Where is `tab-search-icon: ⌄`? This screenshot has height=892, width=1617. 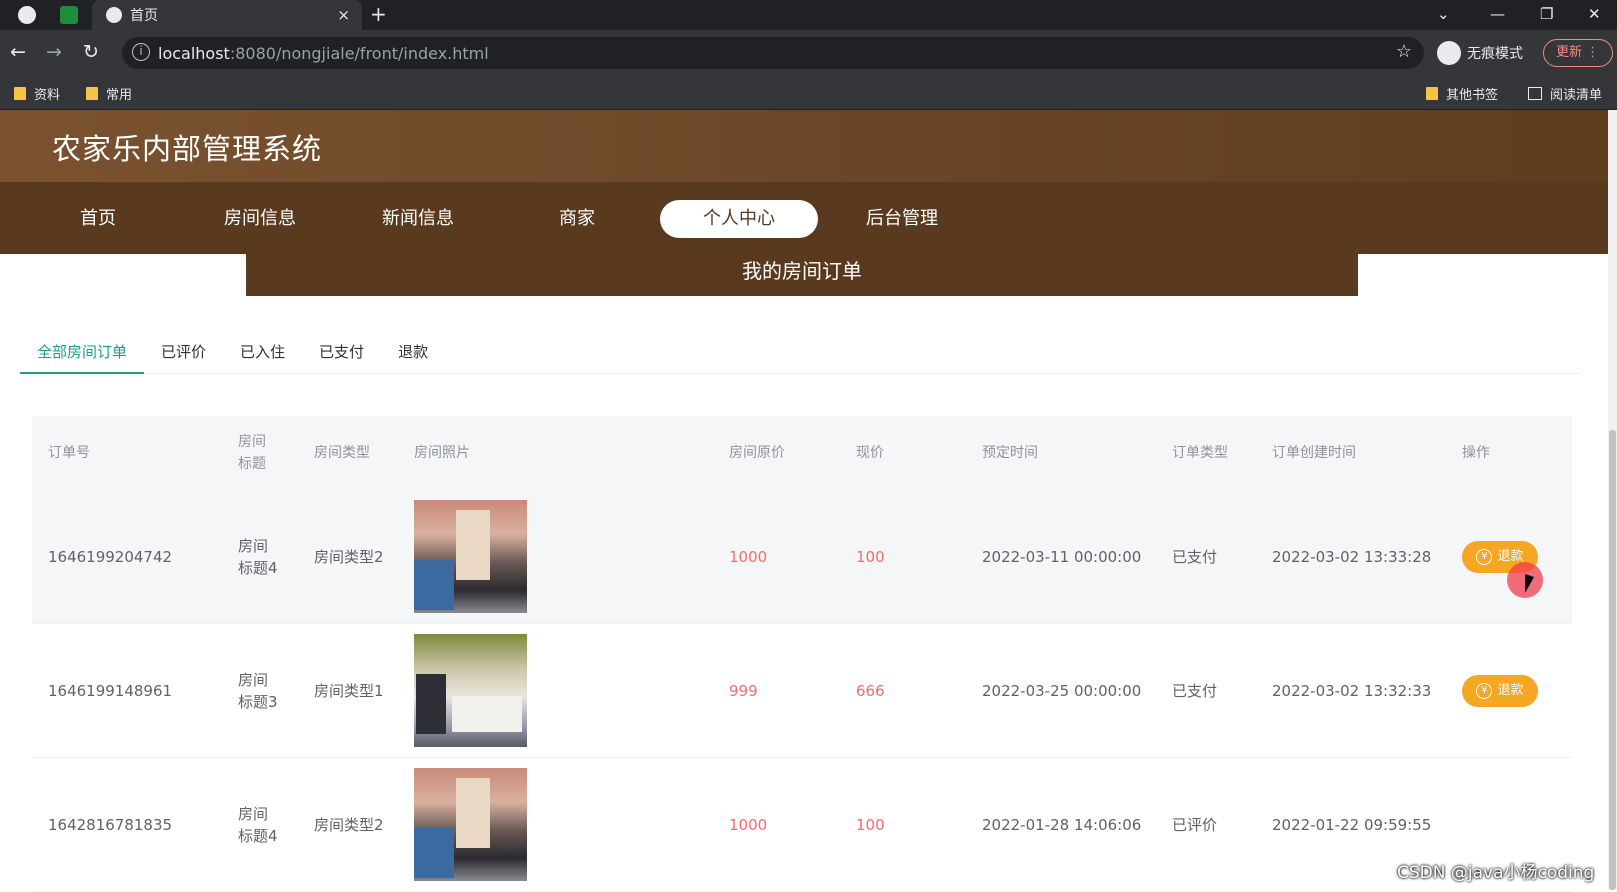 tab-search-icon: ⌄ is located at coordinates (1443, 14).